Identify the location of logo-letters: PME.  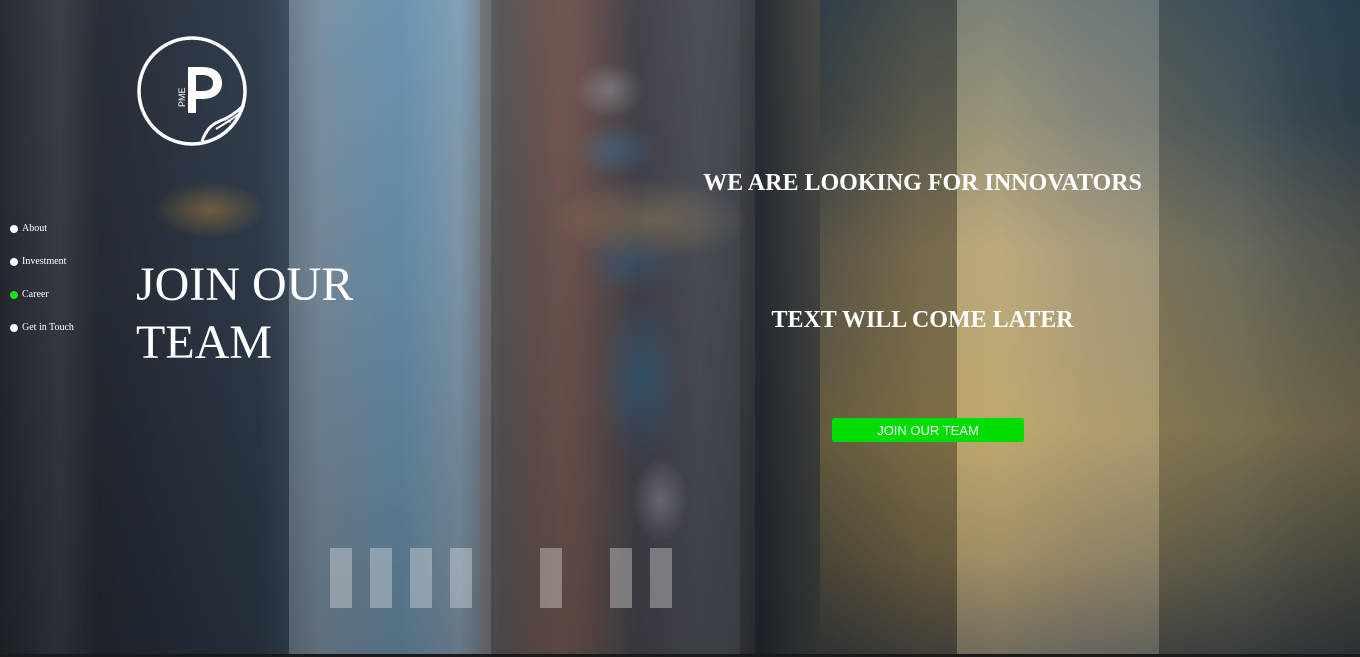
(182, 97).